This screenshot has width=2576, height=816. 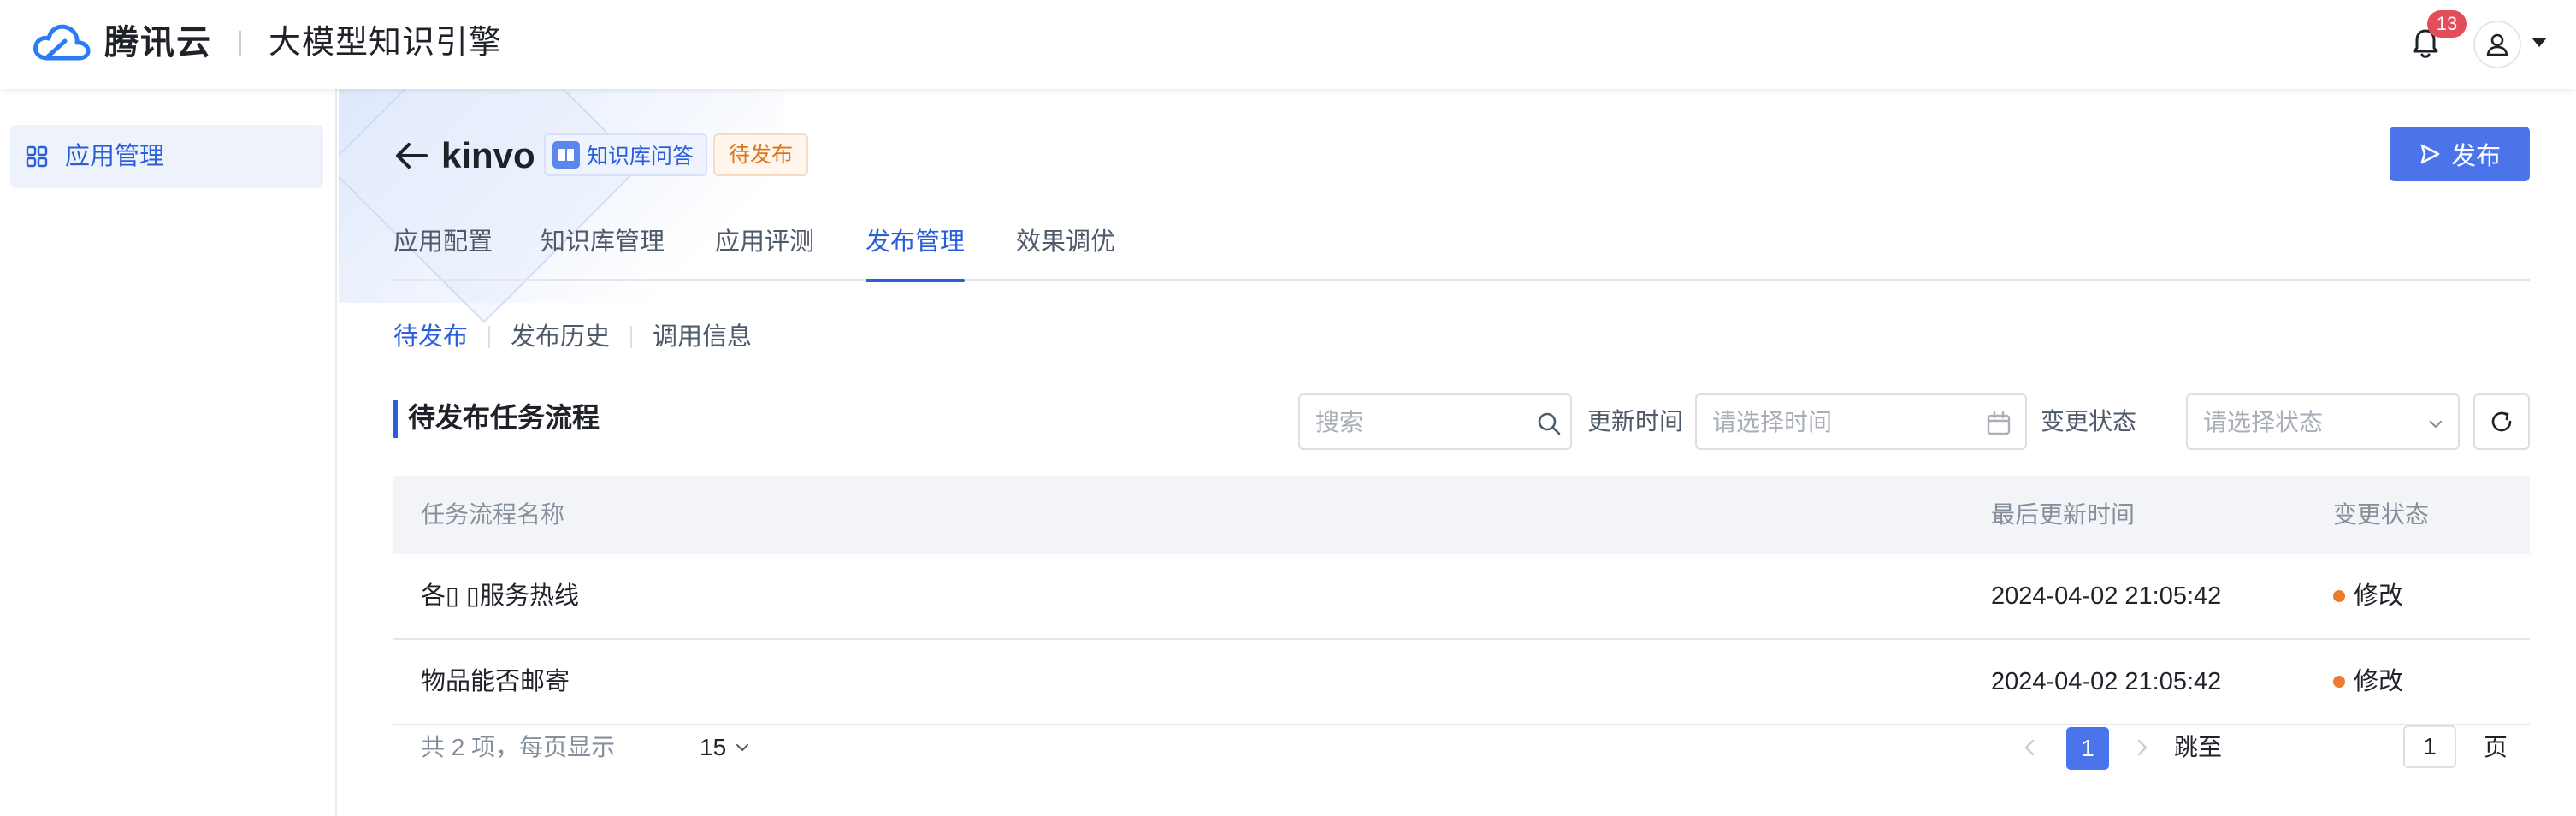 I want to click on top-bar: 腾讯云 大模型知识引擎 13, so click(x=1288, y=45).